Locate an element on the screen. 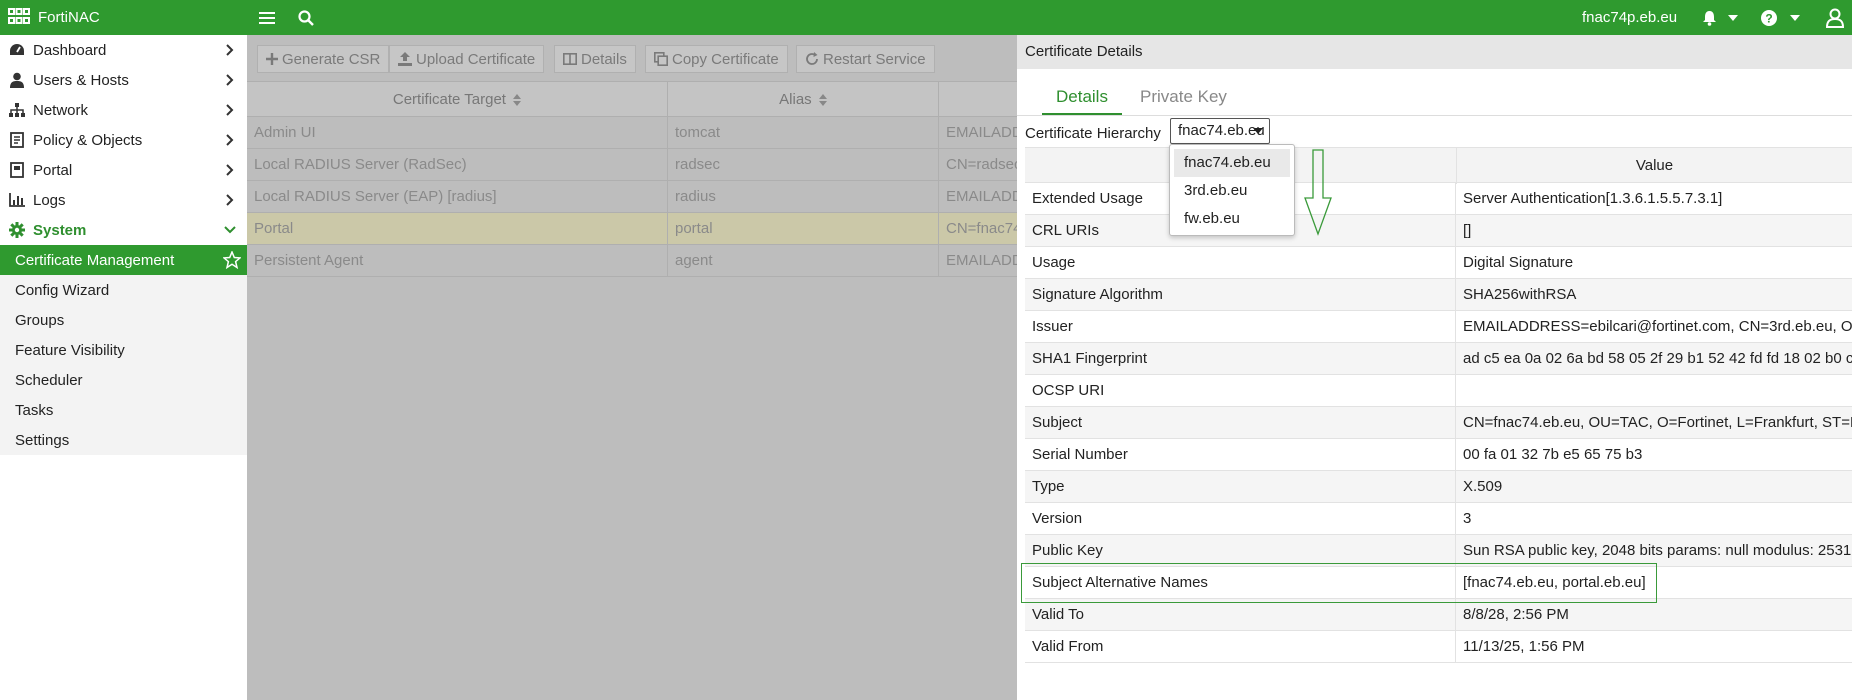 This screenshot has width=1852, height=700. column-header-alias: Alias is located at coordinates (803, 100).